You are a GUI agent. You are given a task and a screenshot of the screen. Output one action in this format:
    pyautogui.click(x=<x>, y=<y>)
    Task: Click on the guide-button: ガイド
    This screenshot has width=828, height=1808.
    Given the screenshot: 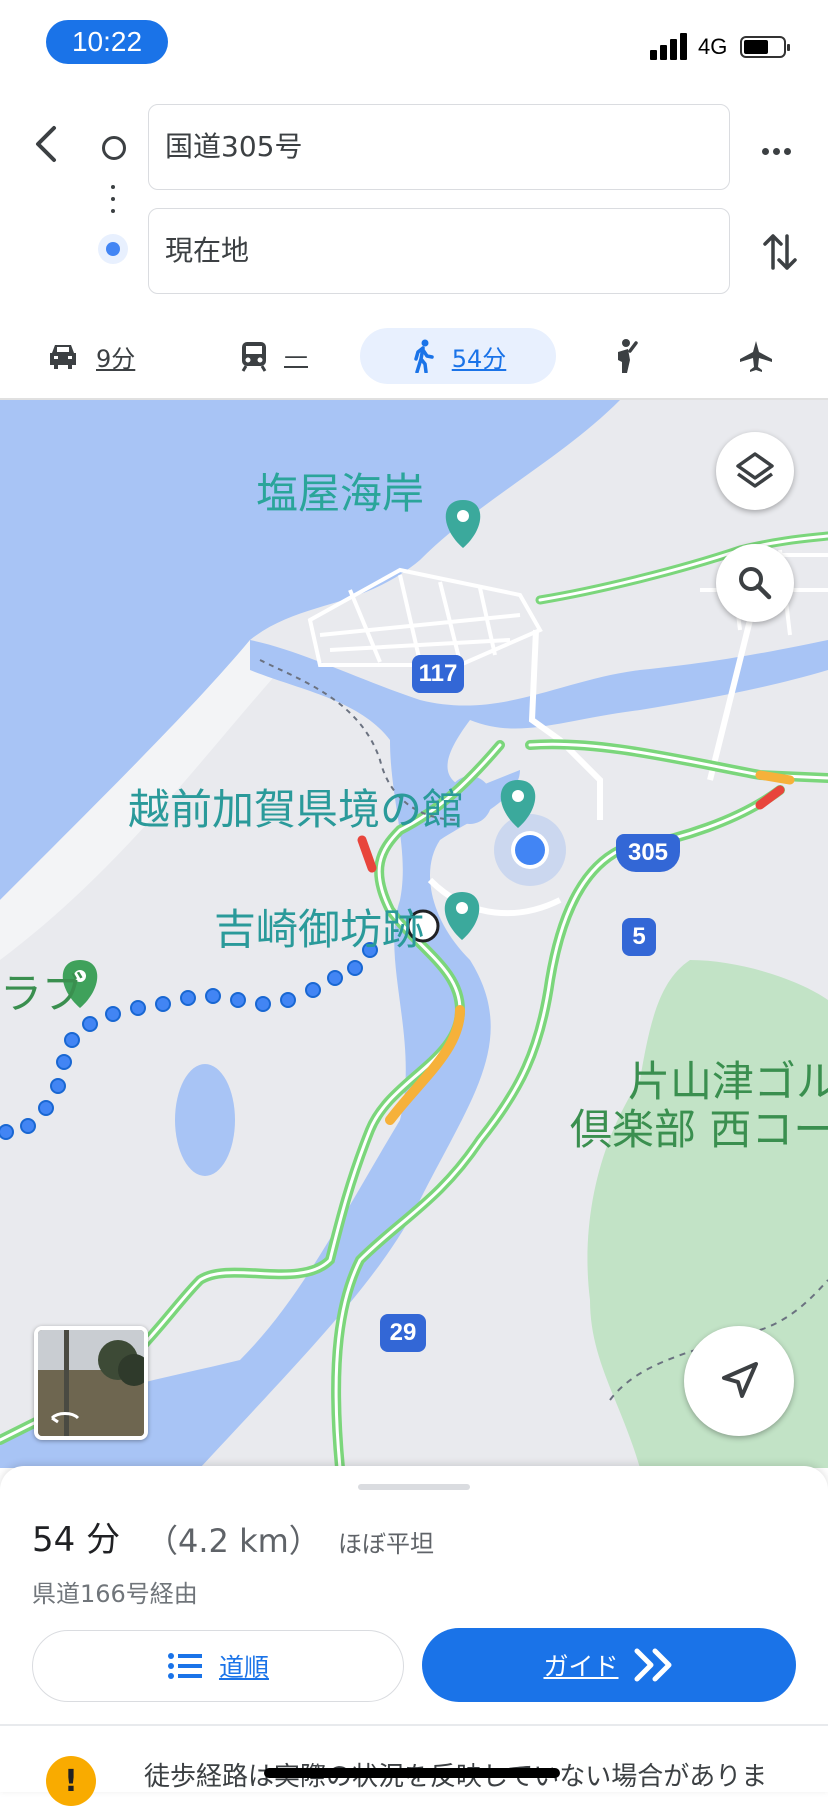 What is the action you would take?
    pyautogui.click(x=609, y=1665)
    